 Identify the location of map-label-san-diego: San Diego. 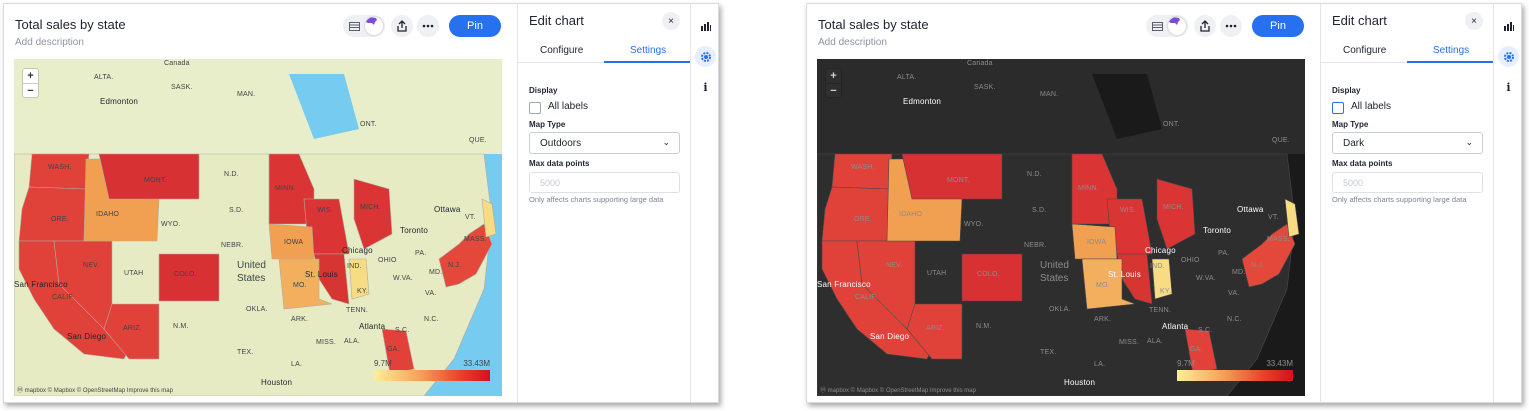
(890, 336).